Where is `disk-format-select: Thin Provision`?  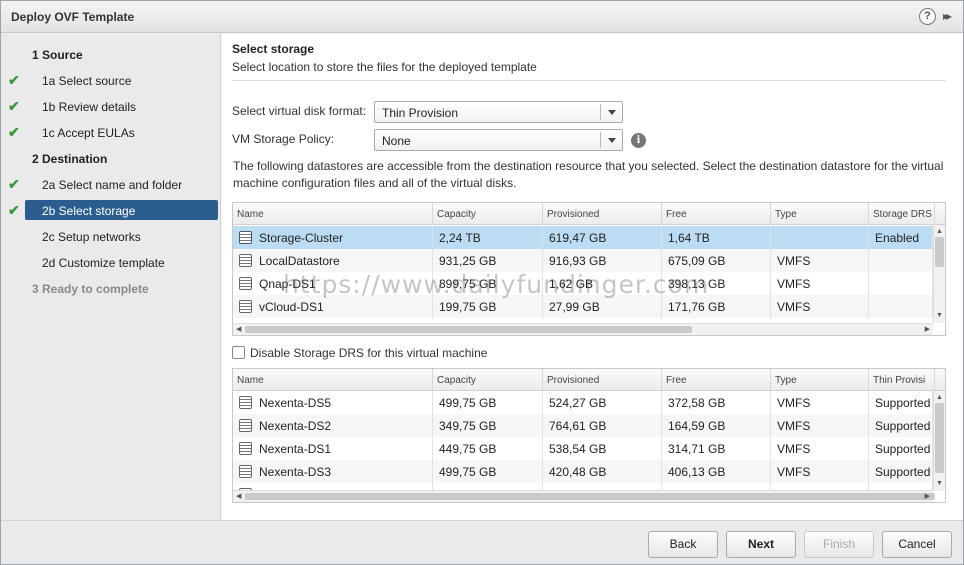
disk-format-select: Thin Provision is located at coordinates (498, 112).